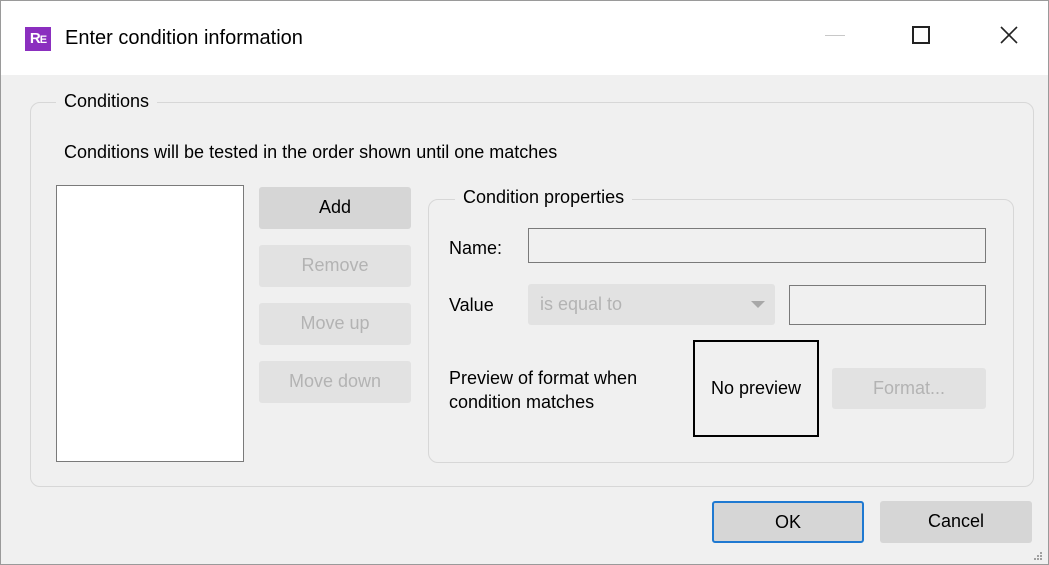 This screenshot has height=565, width=1049. I want to click on close-button, so click(1009, 35).